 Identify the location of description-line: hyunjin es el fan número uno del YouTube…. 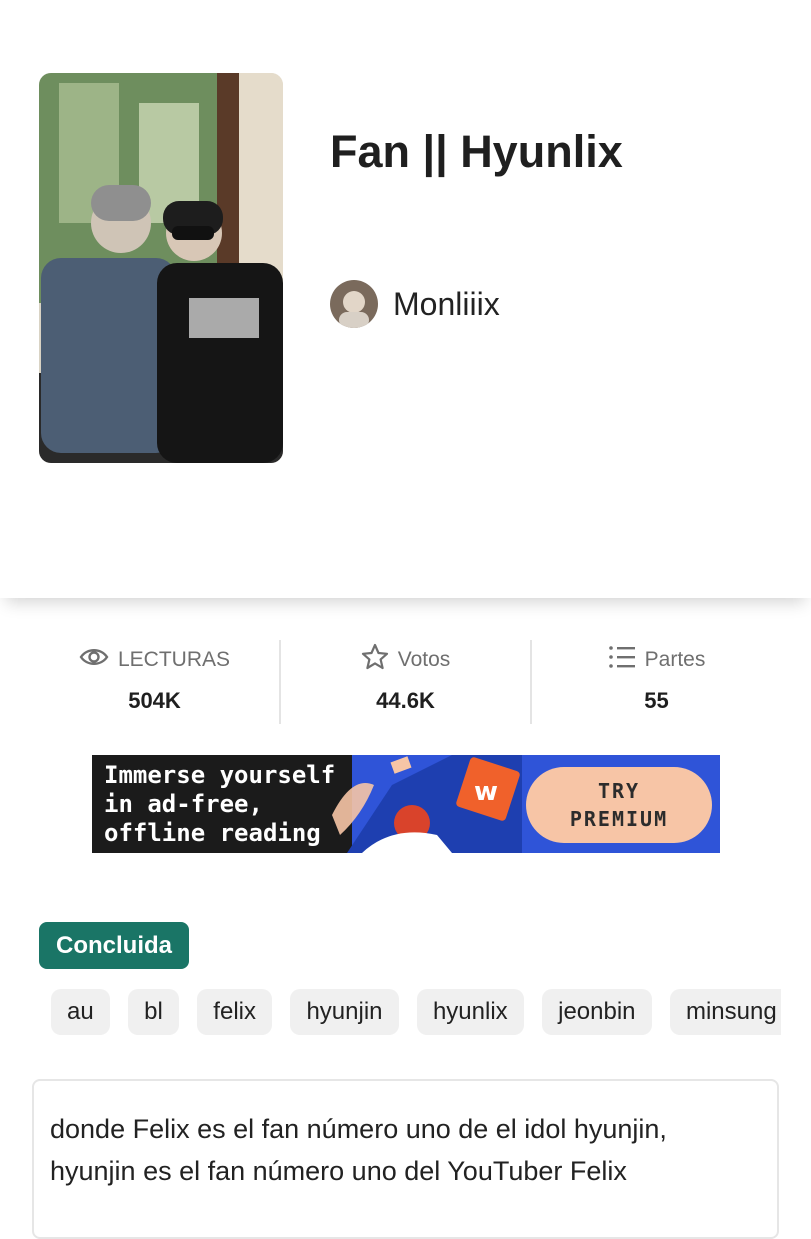
(338, 1171).